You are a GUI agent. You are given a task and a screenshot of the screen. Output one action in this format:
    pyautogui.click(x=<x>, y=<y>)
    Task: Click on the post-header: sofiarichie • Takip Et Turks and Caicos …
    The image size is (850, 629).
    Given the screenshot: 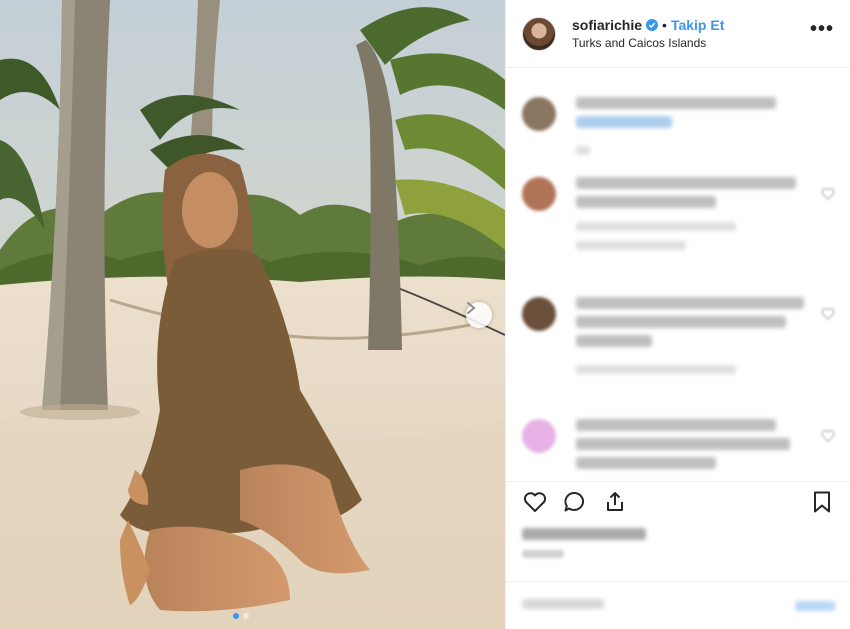 What is the action you would take?
    pyautogui.click(x=678, y=34)
    